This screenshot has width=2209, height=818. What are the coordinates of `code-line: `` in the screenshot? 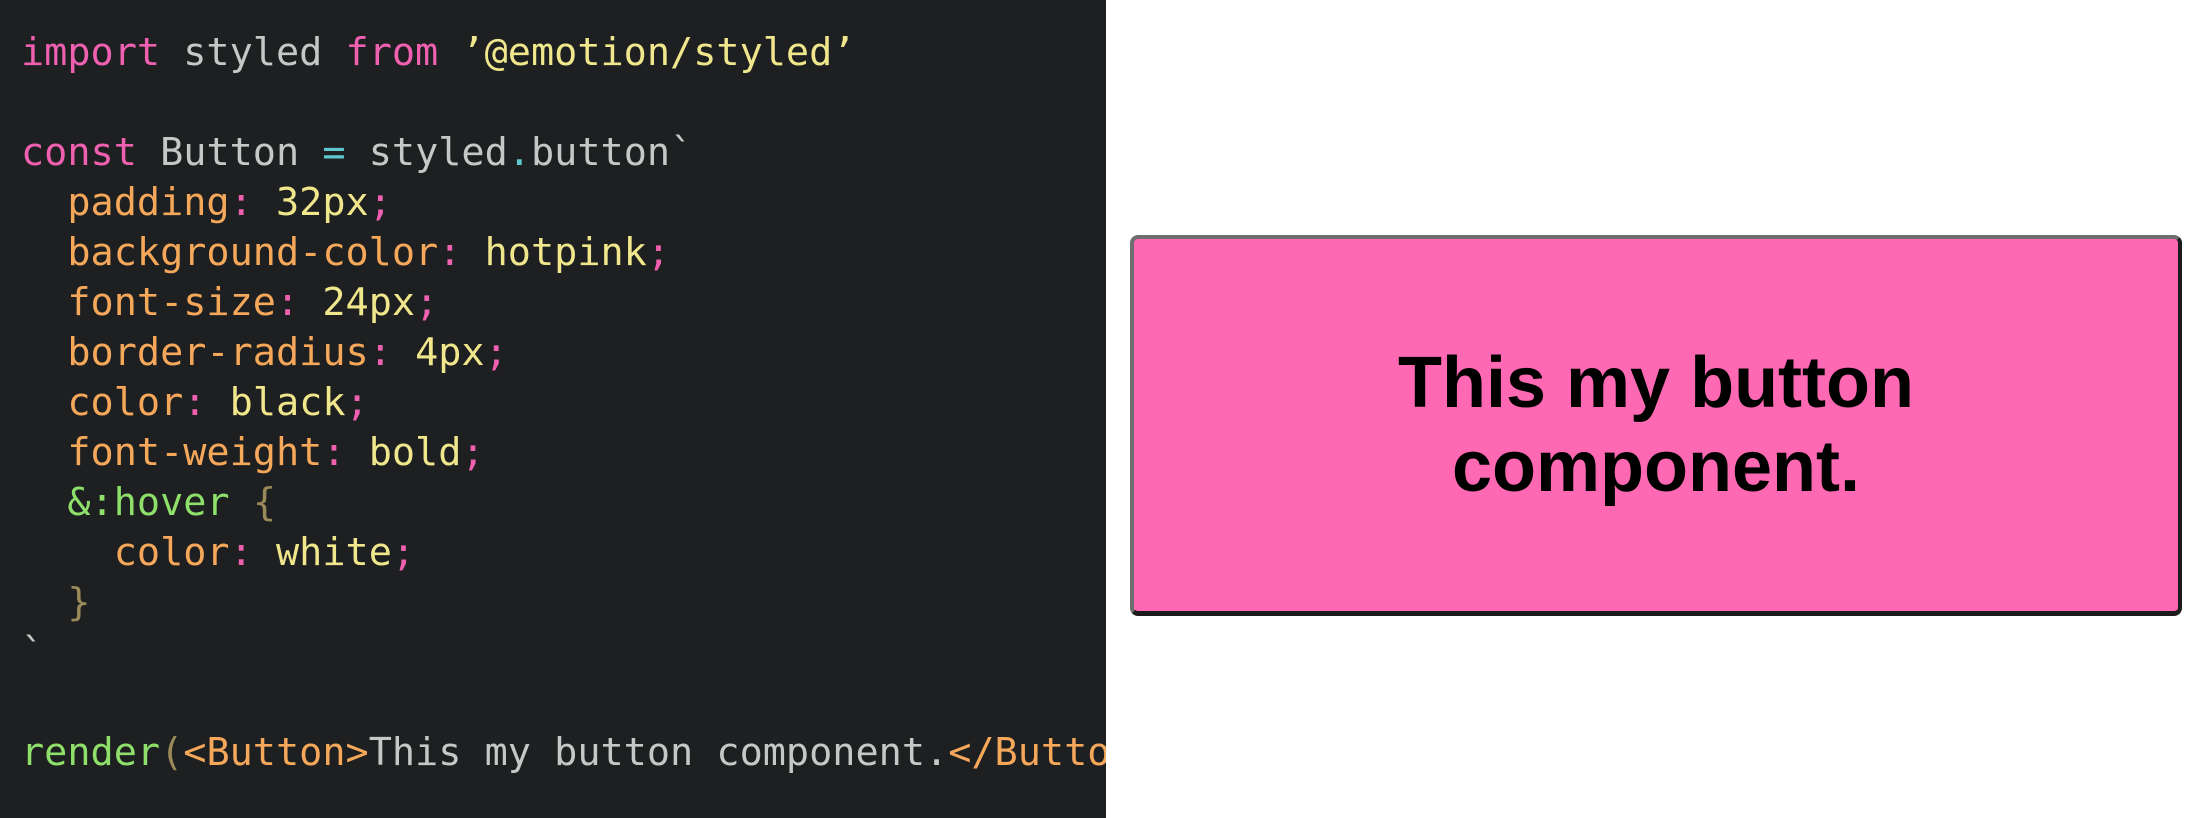 It's located at (563, 653).